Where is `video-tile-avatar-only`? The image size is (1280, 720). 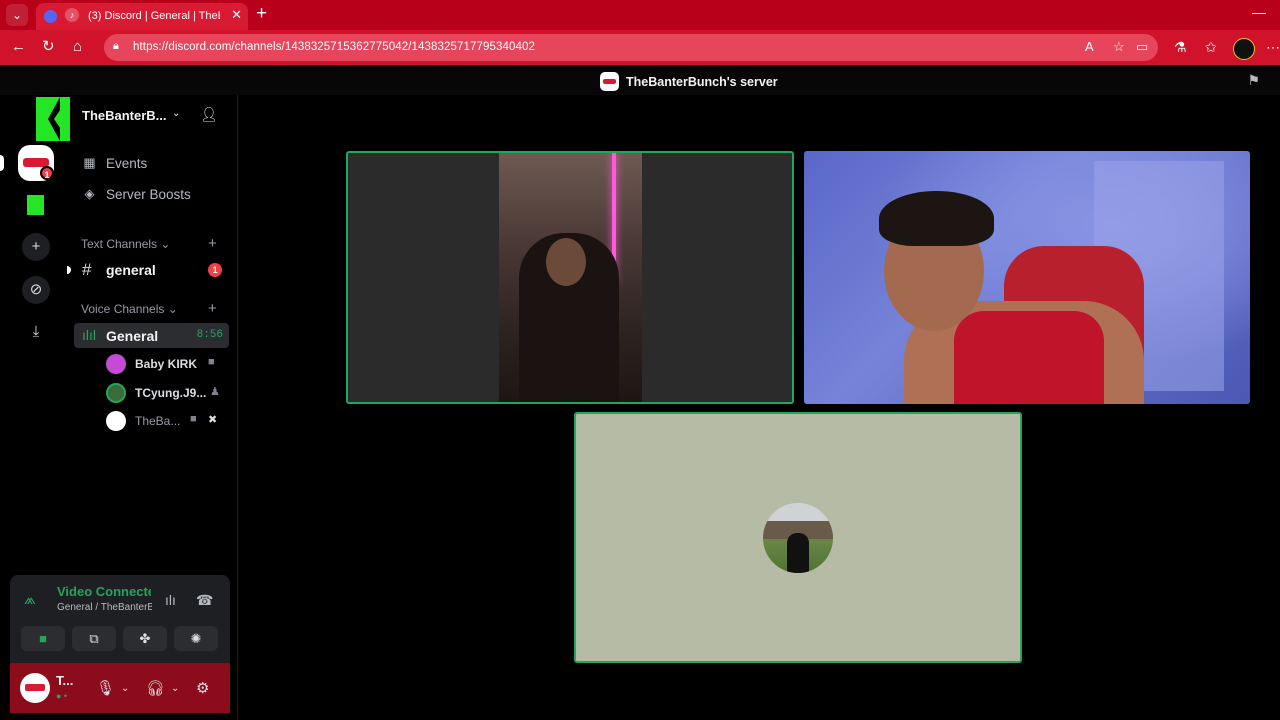 video-tile-avatar-only is located at coordinates (798, 537).